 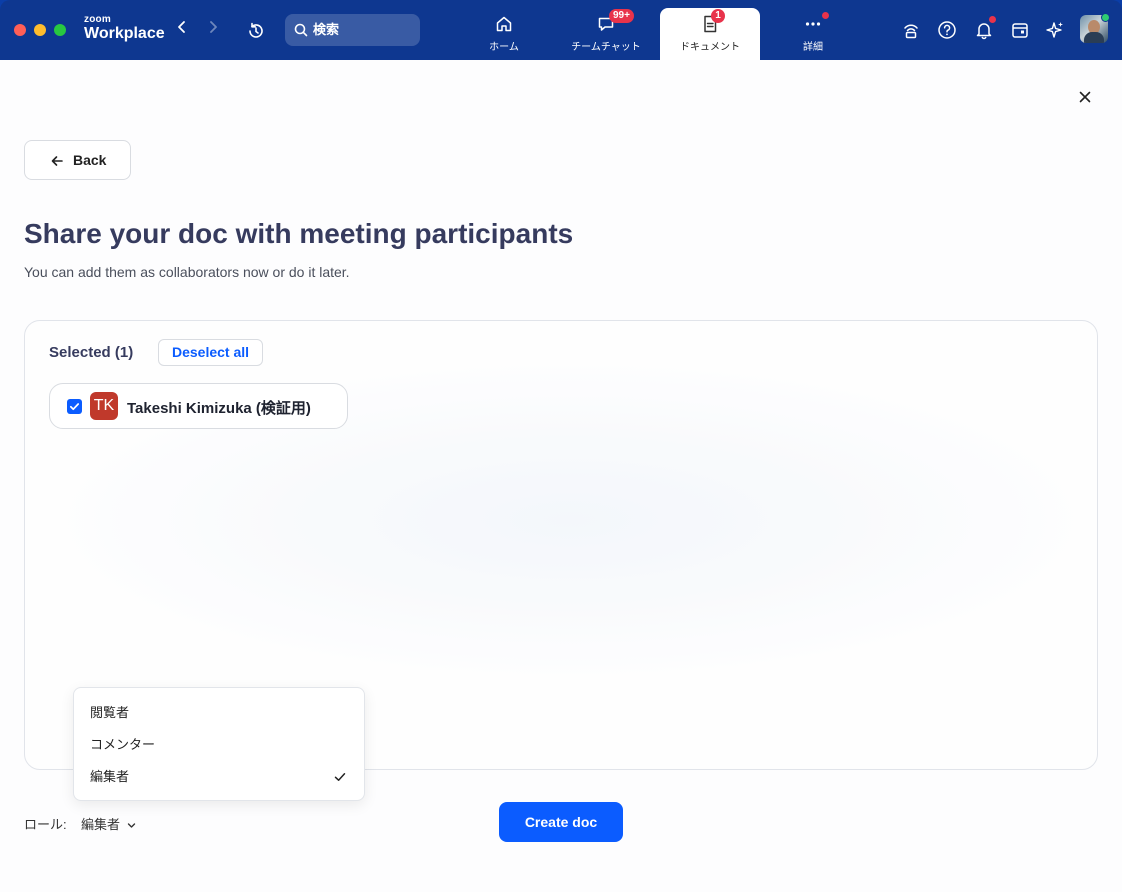 I want to click on search-icon, so click(x=301, y=30).